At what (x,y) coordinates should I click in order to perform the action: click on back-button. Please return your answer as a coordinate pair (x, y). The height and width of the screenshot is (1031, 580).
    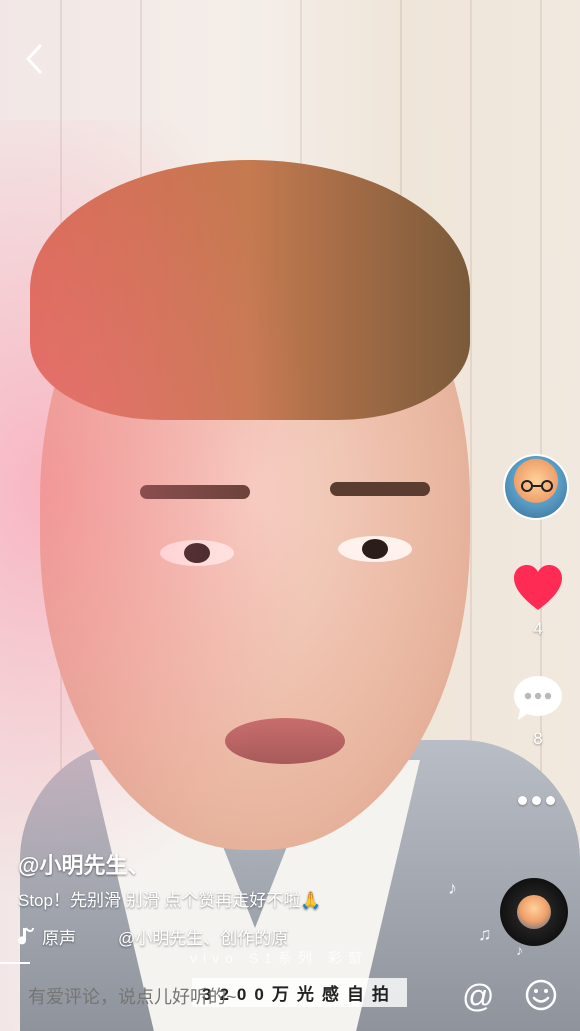
    Looking at the image, I should click on (35, 59).